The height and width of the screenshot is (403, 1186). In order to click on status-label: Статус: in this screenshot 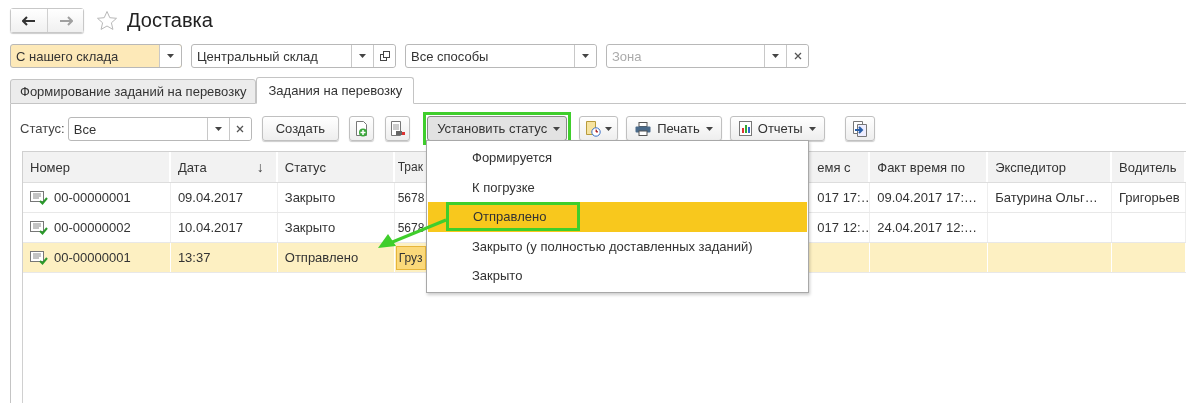, I will do `click(42, 128)`.